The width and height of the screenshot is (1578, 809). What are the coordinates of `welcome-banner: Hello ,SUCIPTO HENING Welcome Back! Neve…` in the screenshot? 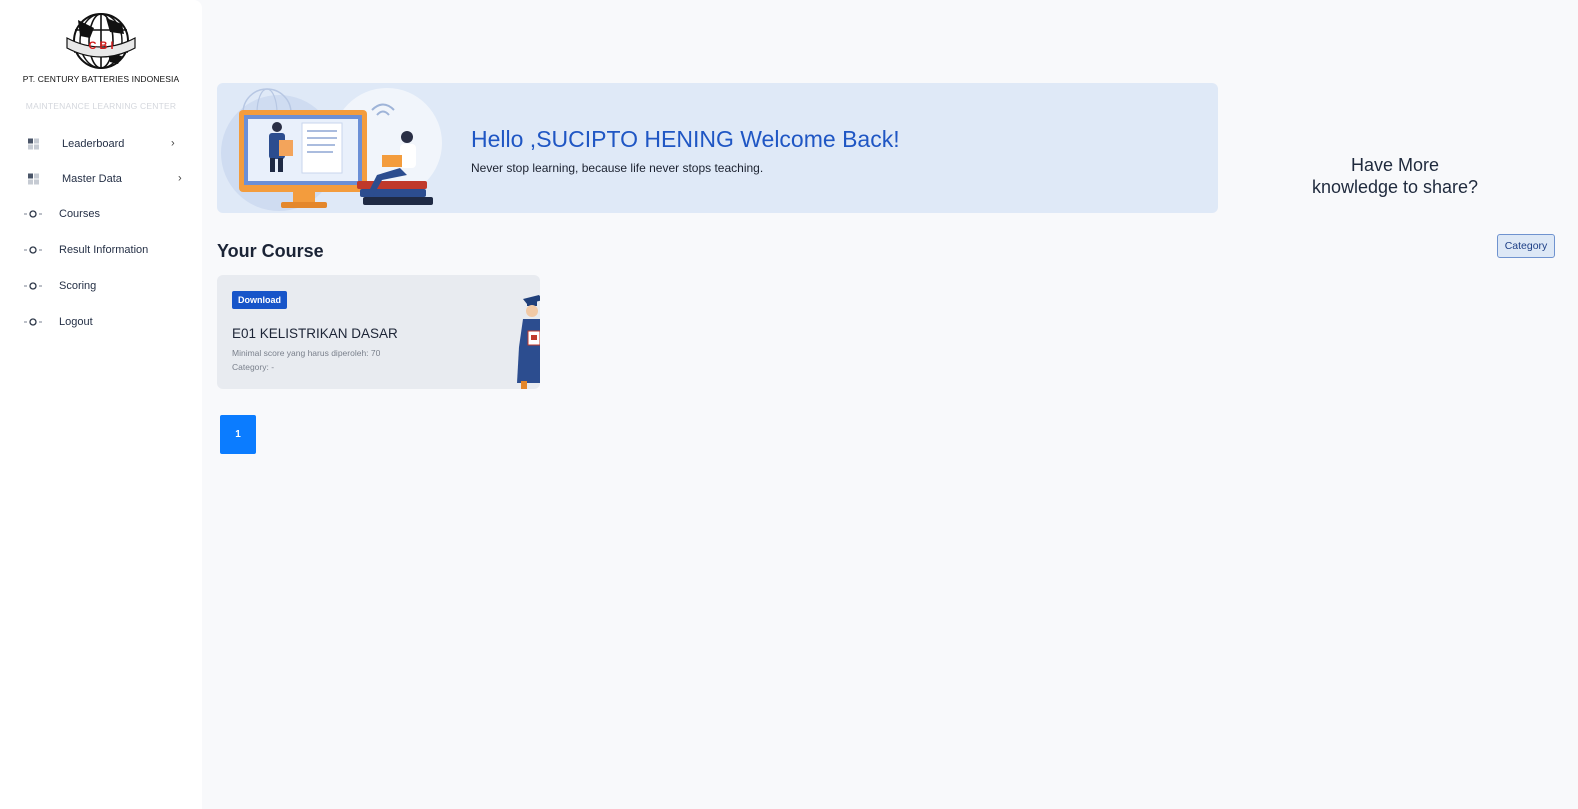 It's located at (717, 148).